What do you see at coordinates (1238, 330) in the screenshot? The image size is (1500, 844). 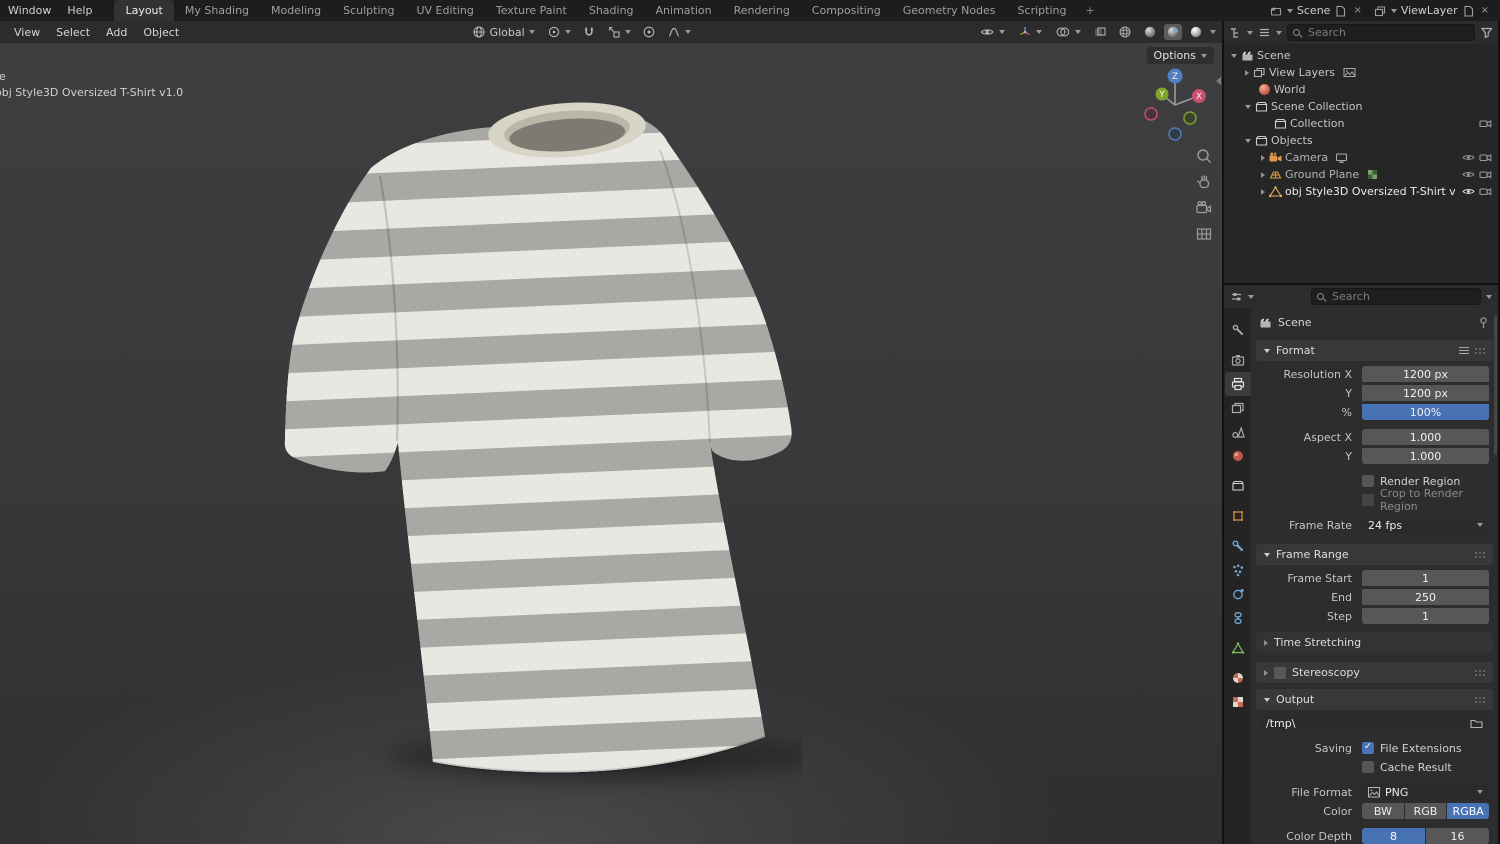 I see `properties-tab-tool` at bounding box center [1238, 330].